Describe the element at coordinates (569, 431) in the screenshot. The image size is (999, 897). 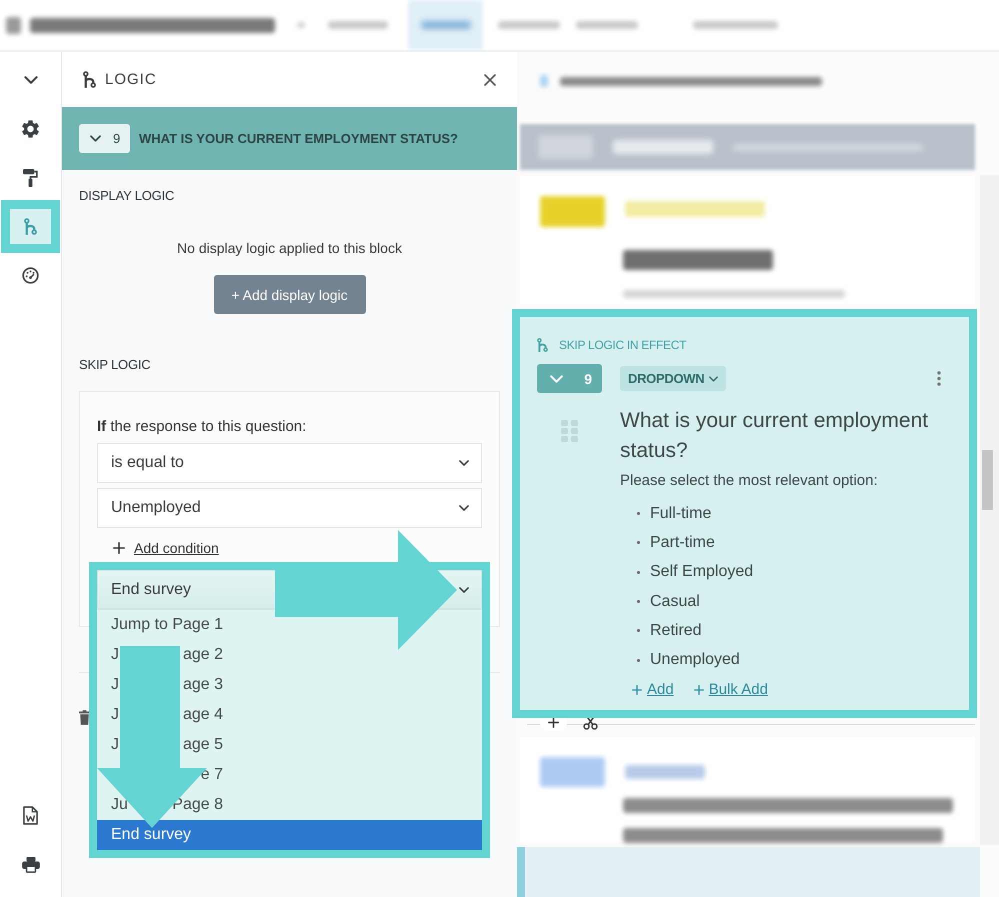
I see `drag-handle-icon` at that location.